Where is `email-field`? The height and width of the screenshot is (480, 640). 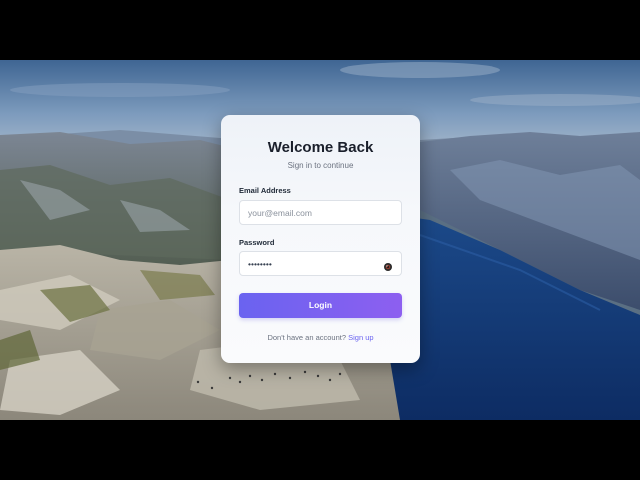
email-field is located at coordinates (320, 212).